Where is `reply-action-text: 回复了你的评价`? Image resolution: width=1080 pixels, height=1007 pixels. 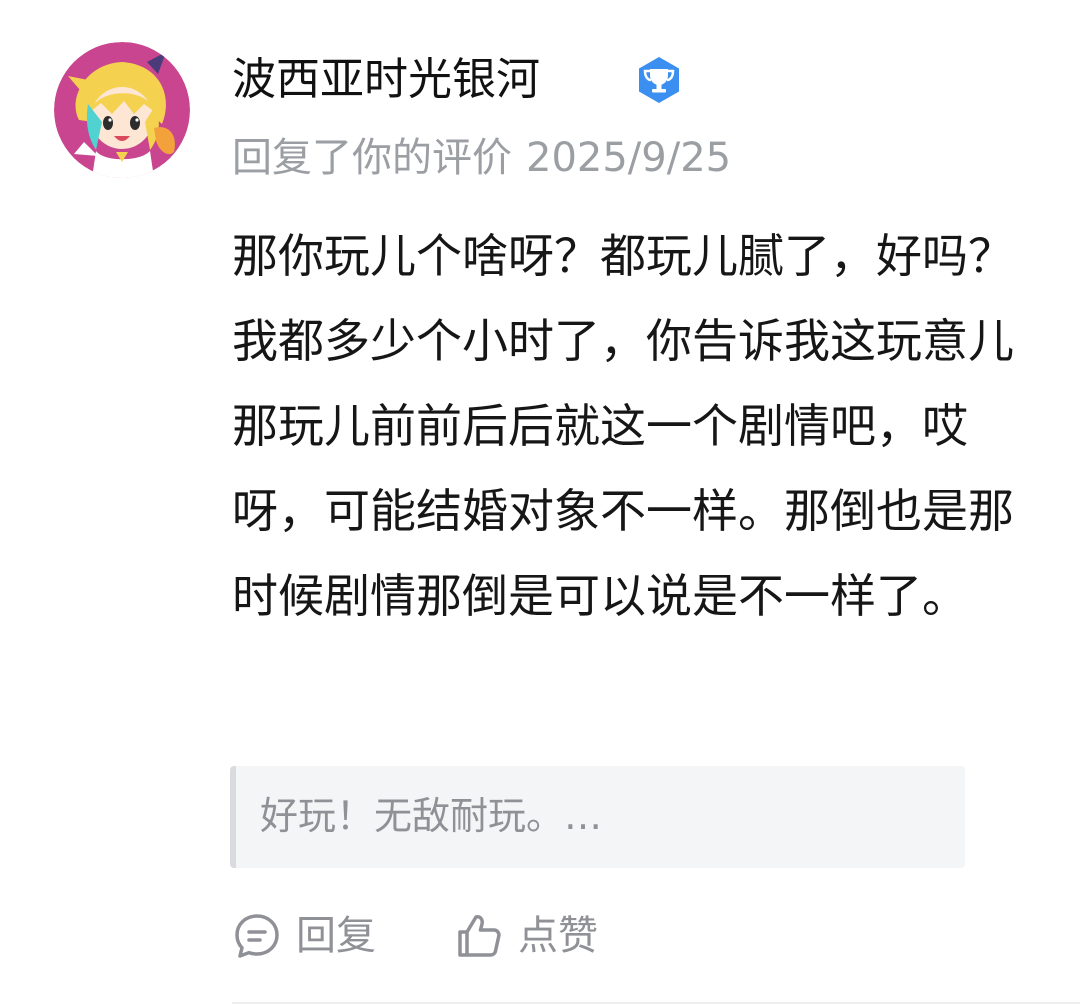 reply-action-text: 回复了你的评价 is located at coordinates (372, 158).